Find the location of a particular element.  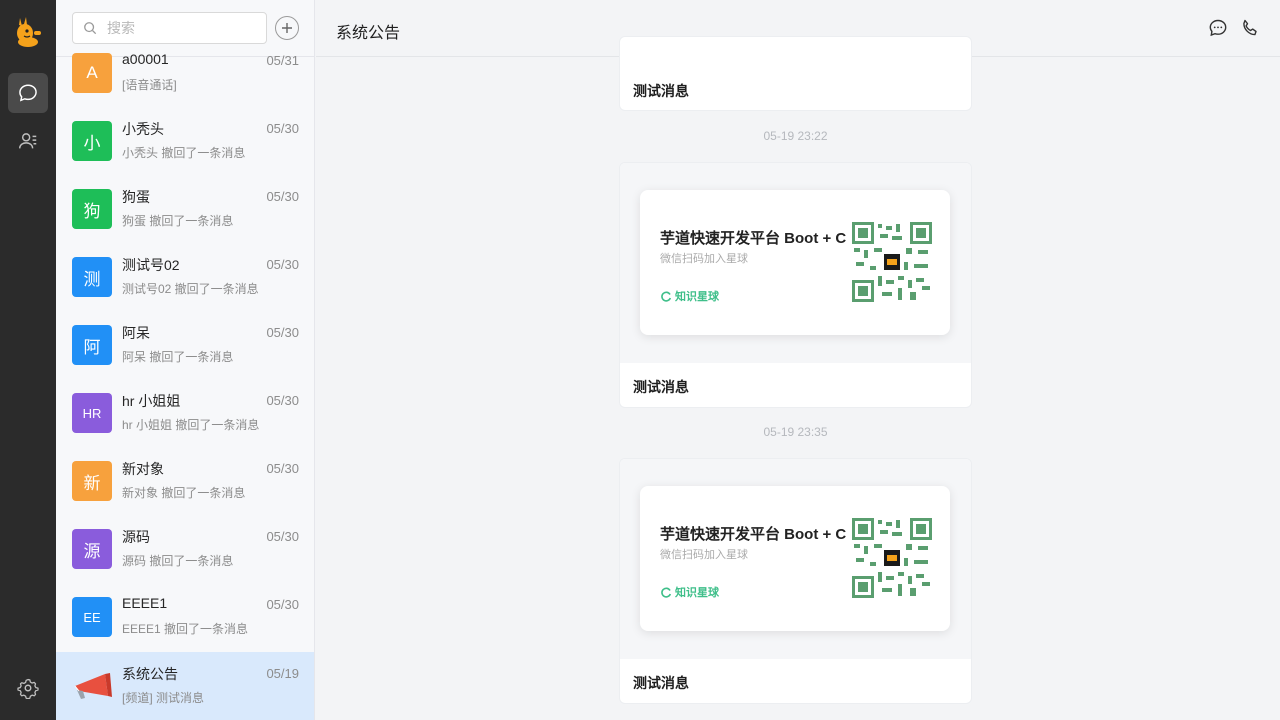

avatar: 源 is located at coordinates (92, 549).